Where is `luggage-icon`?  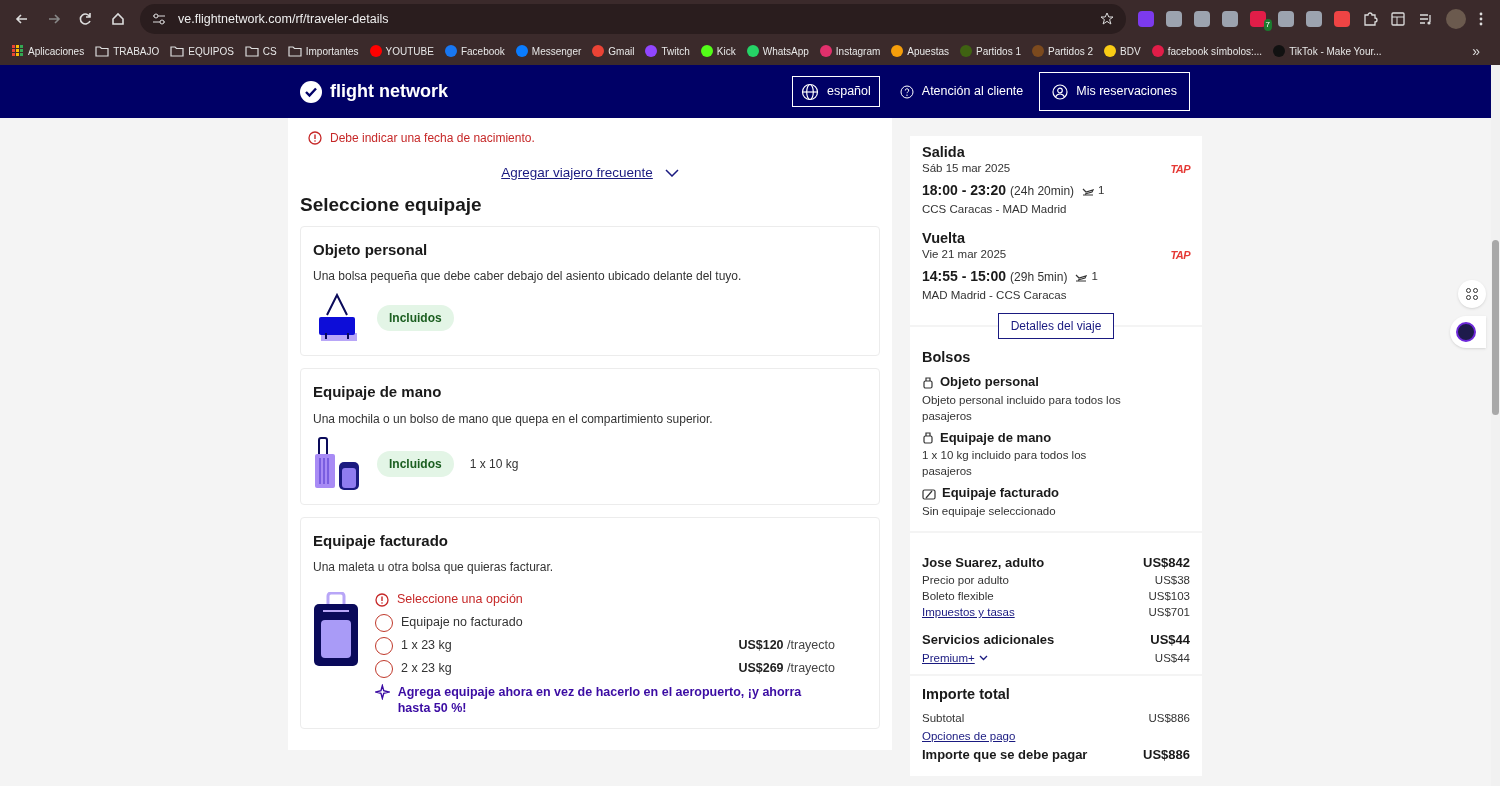
luggage-icon is located at coordinates (337, 463).